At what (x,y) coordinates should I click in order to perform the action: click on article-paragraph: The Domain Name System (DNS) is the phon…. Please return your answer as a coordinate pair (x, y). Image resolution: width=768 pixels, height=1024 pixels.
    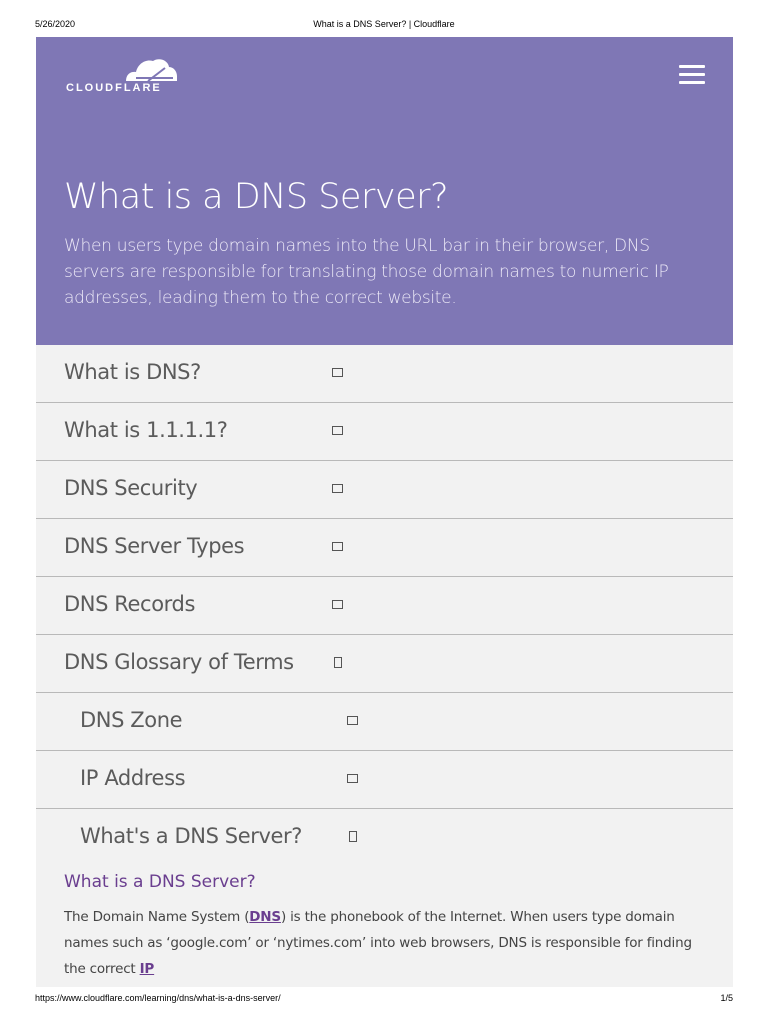
    Looking at the image, I should click on (384, 943).